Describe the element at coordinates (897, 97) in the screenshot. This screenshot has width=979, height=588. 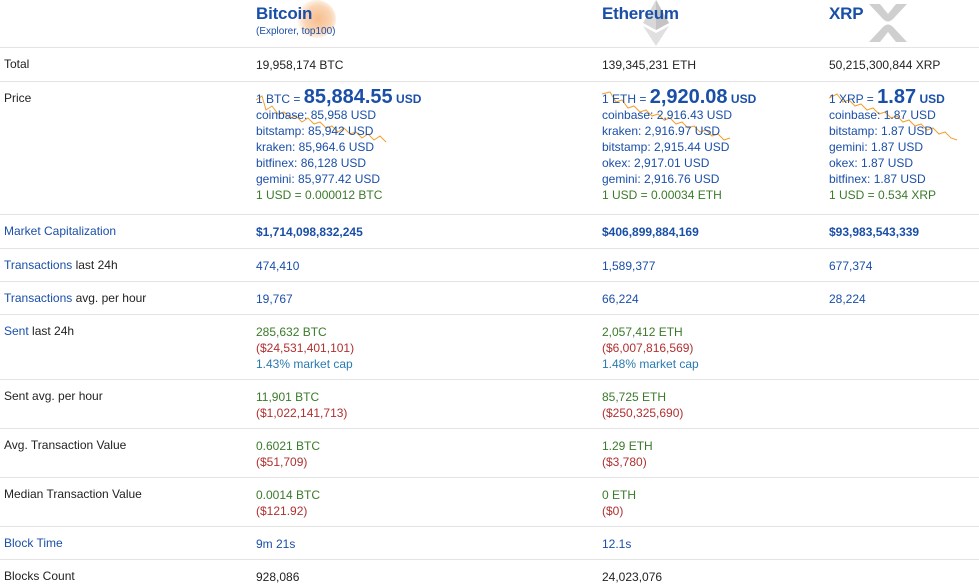
I see `xrp-price-value: 1.87` at that location.